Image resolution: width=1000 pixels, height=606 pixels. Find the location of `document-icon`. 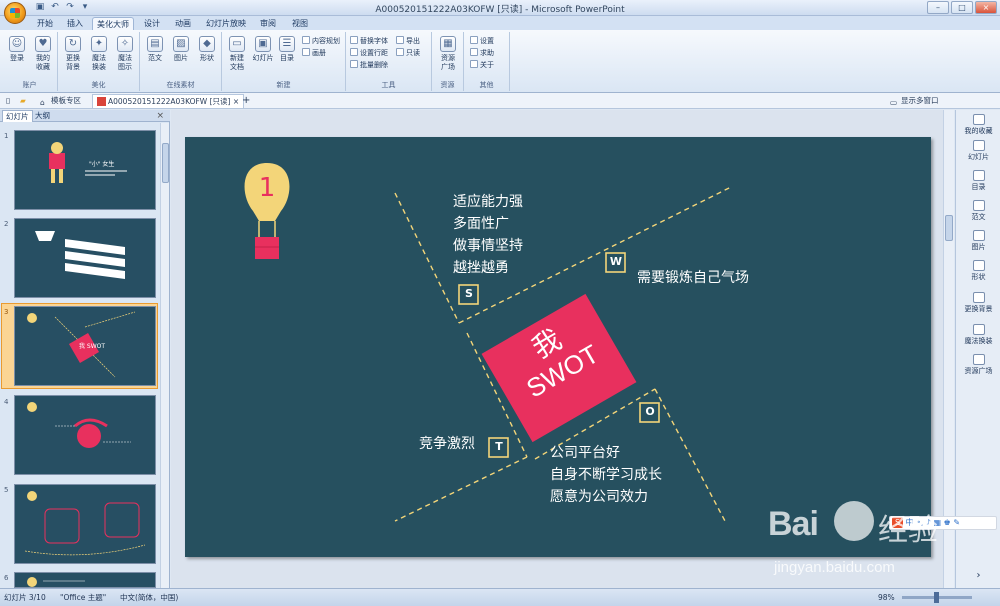

document-icon is located at coordinates (978, 205).